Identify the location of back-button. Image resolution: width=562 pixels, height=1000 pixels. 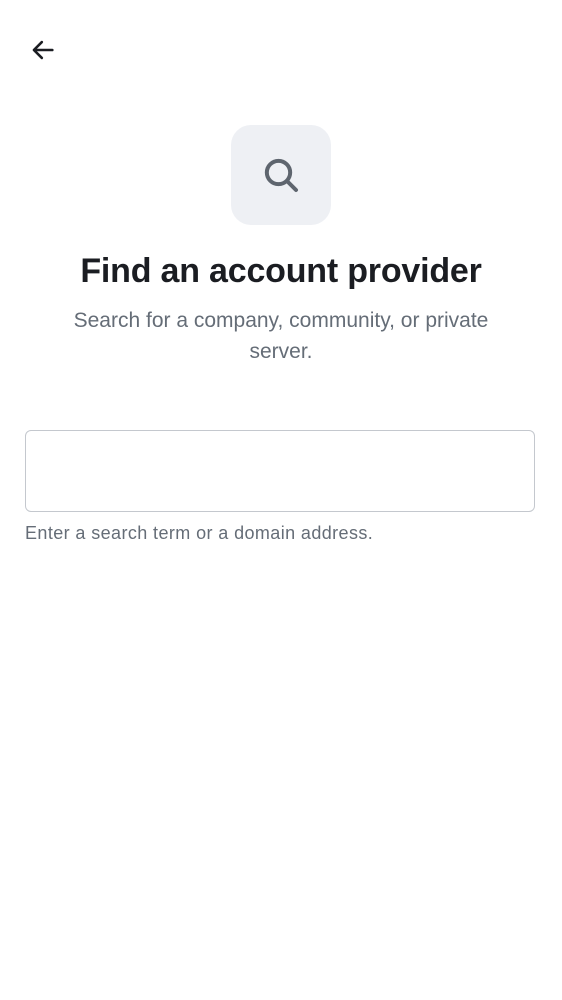
(43, 50).